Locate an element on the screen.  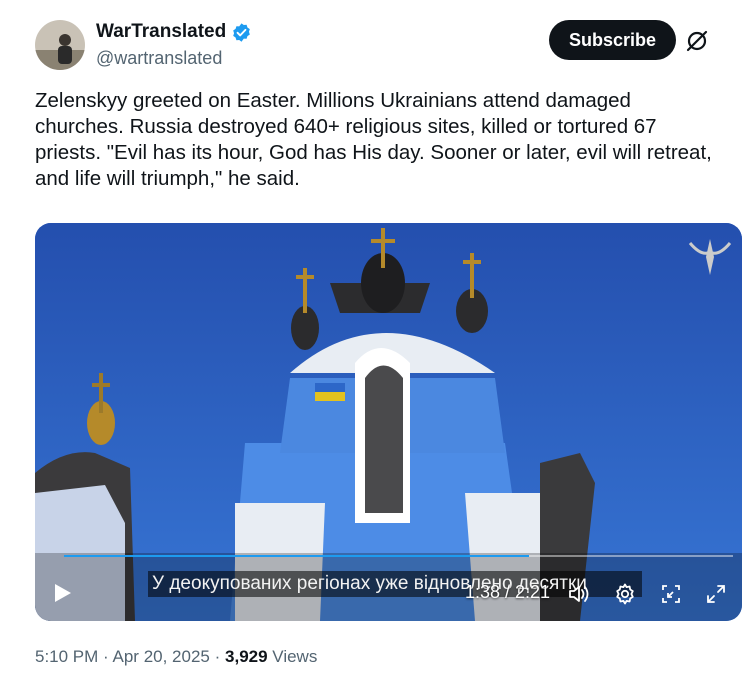
play-icon is located at coordinates (62, 593).